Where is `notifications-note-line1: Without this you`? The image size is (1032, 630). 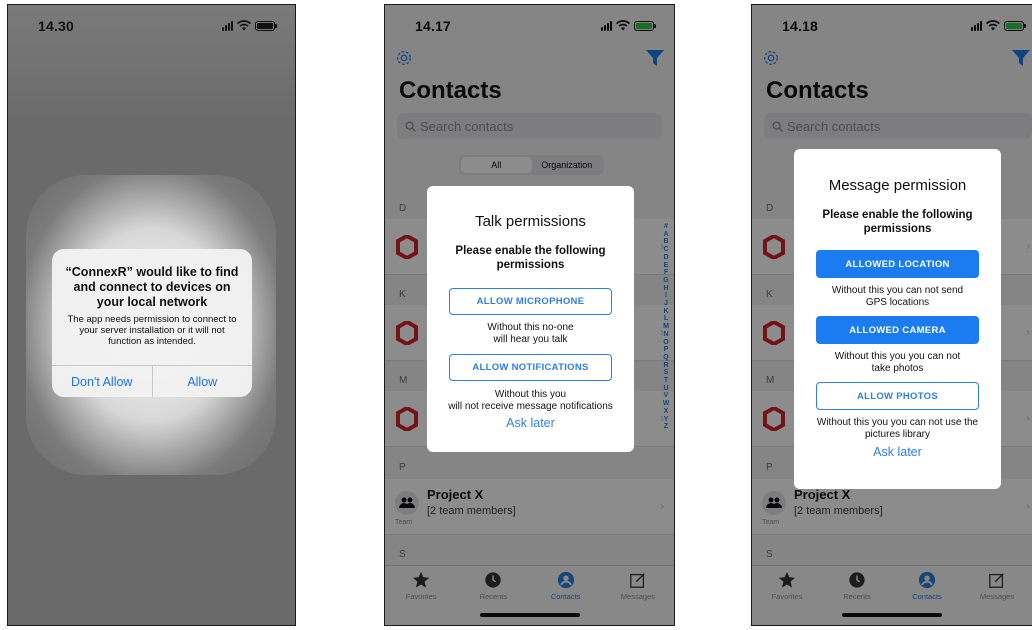 notifications-note-line1: Without this you is located at coordinates (530, 394).